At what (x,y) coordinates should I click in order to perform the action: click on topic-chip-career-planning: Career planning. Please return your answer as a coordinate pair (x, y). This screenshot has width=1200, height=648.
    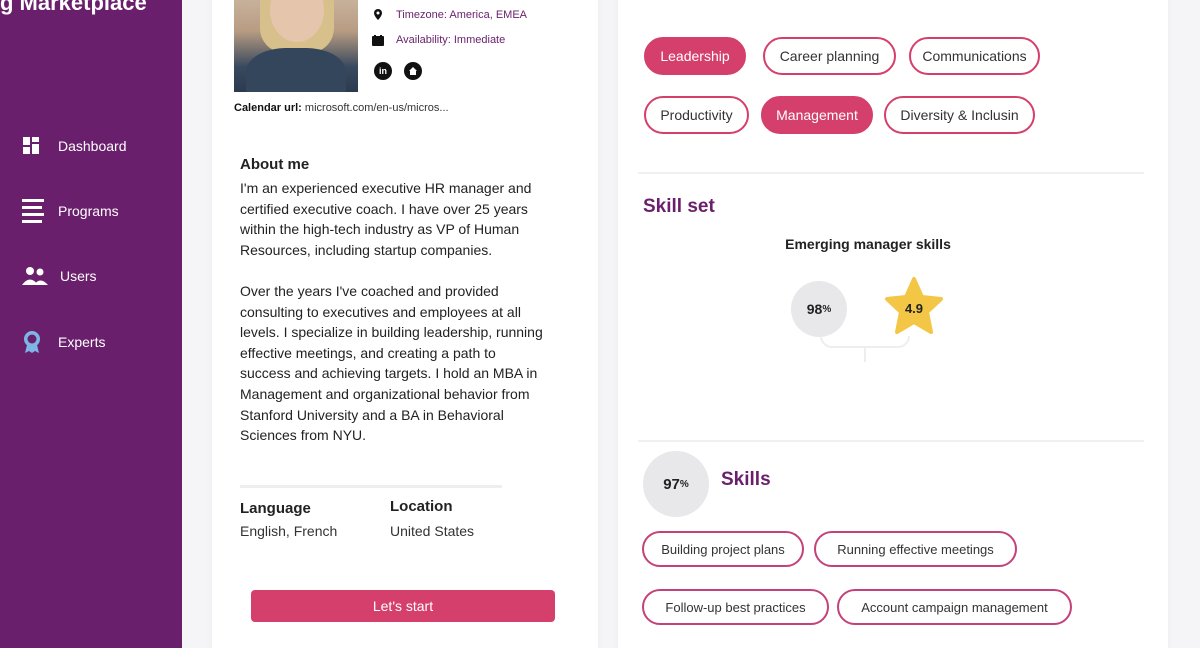
    Looking at the image, I should click on (829, 56).